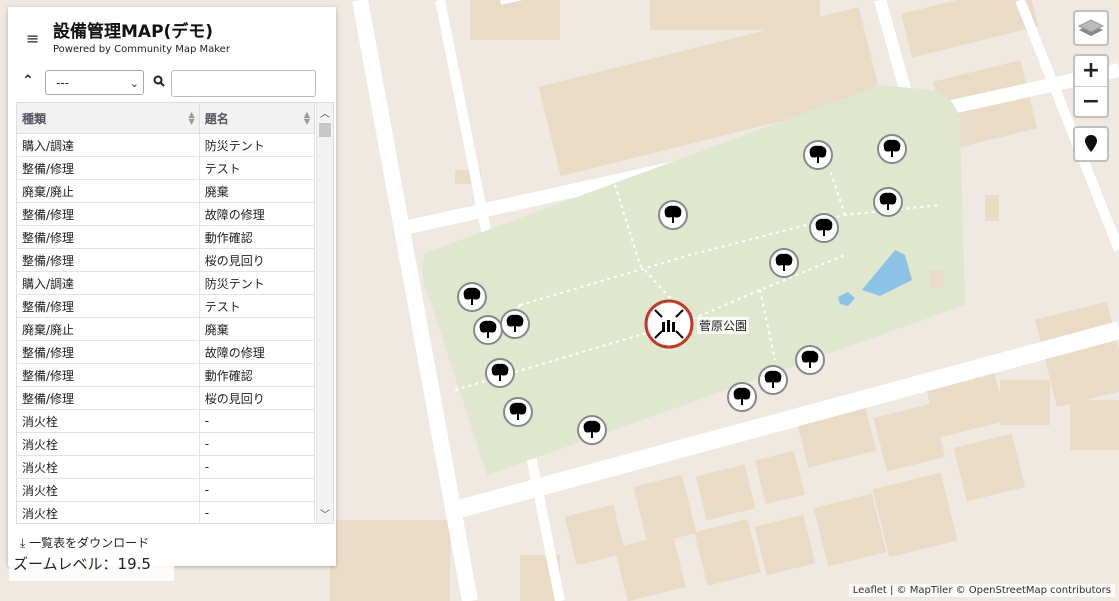  I want to click on layers-icon, so click(1091, 27).